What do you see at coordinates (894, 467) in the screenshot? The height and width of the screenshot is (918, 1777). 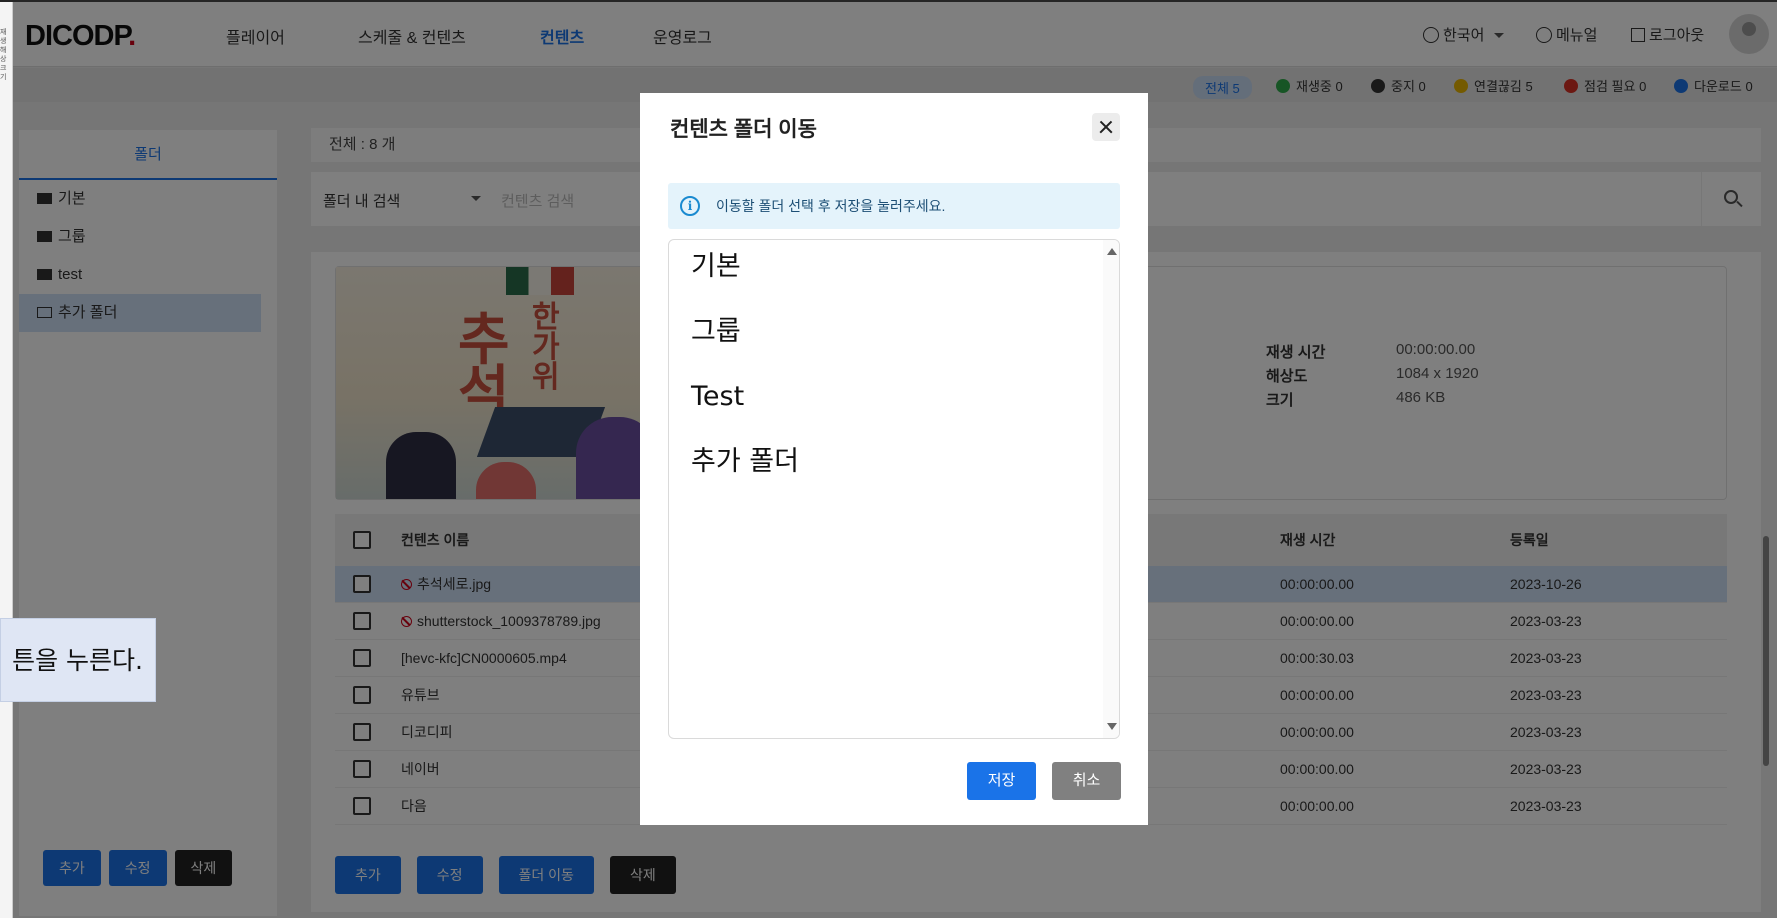 I see `folder-option-added: 추가 폴더` at bounding box center [894, 467].